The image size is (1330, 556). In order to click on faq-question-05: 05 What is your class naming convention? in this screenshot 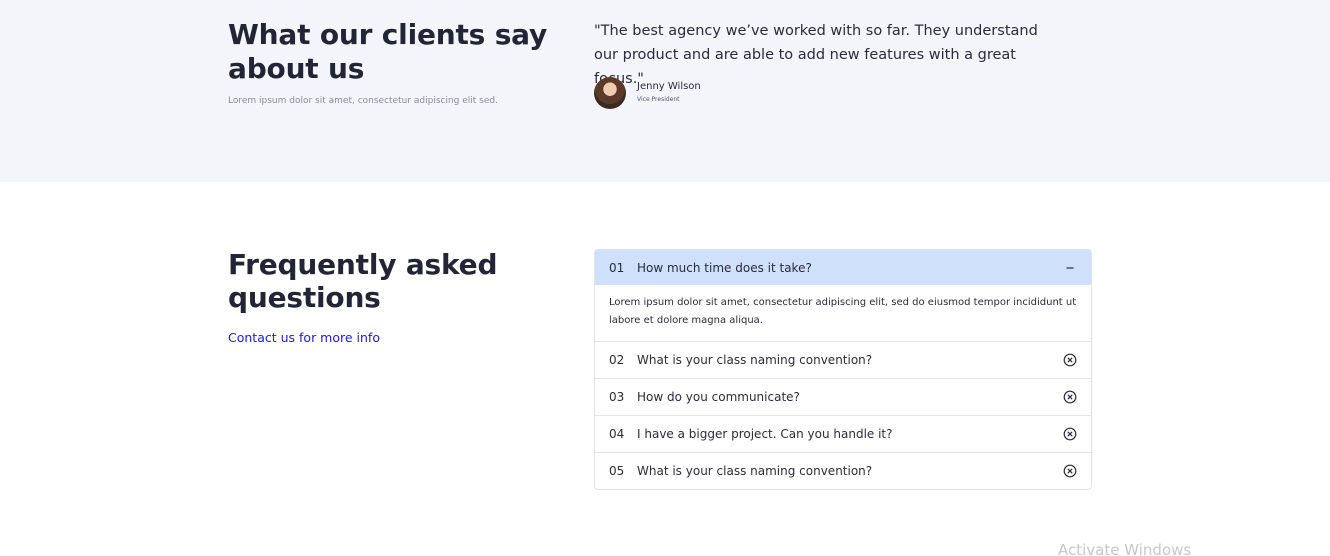, I will do `click(843, 471)`.